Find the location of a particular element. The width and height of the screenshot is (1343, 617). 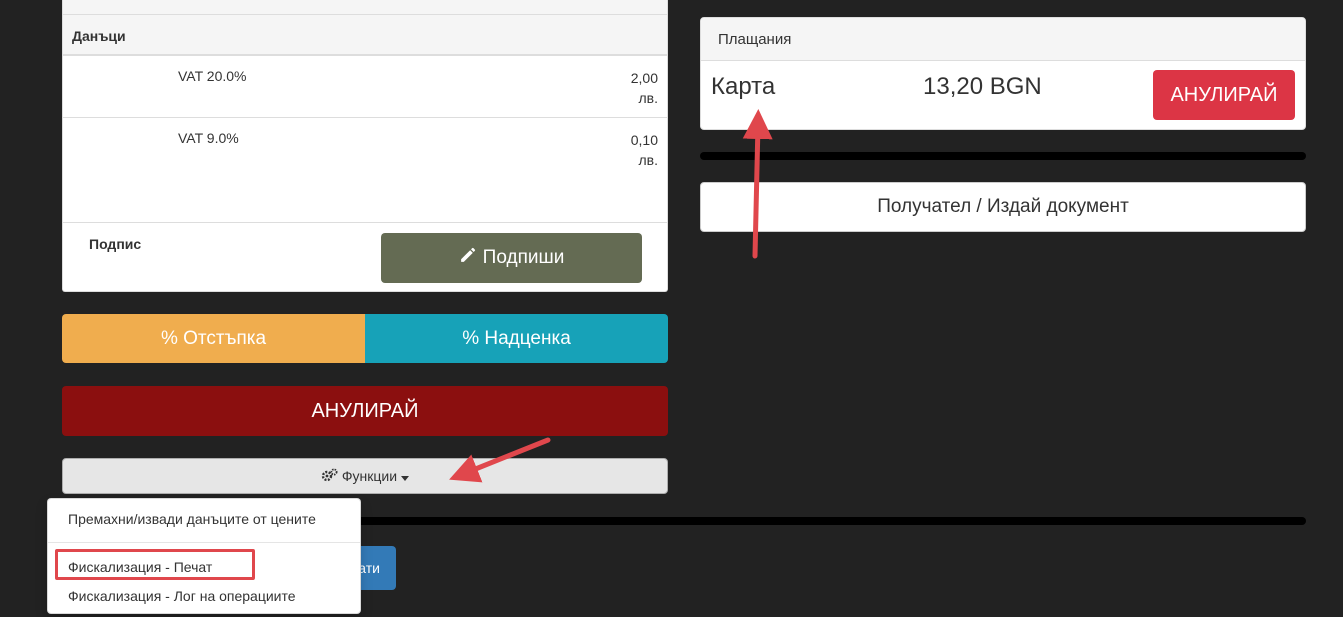

cogs-icon is located at coordinates (329, 476).